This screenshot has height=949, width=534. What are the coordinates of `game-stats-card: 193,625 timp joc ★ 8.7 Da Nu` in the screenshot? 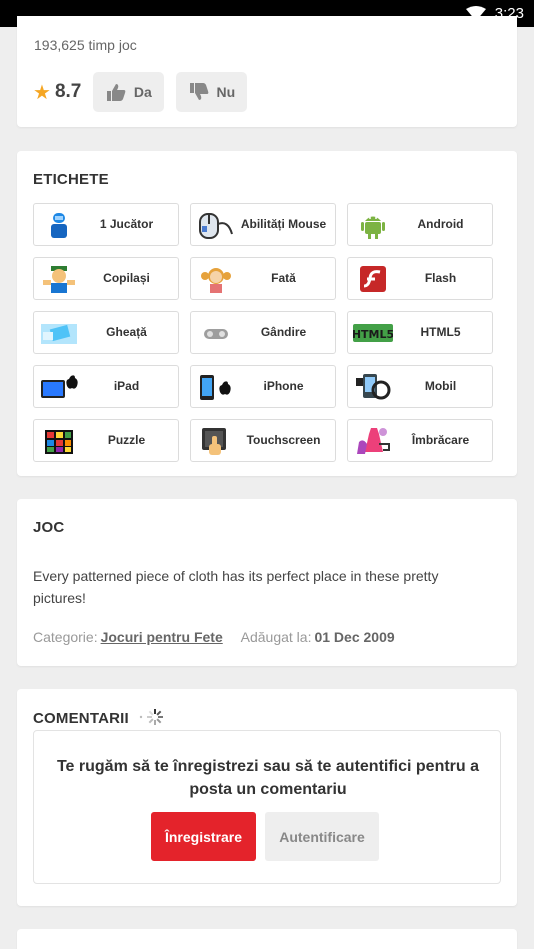 It's located at (267, 71).